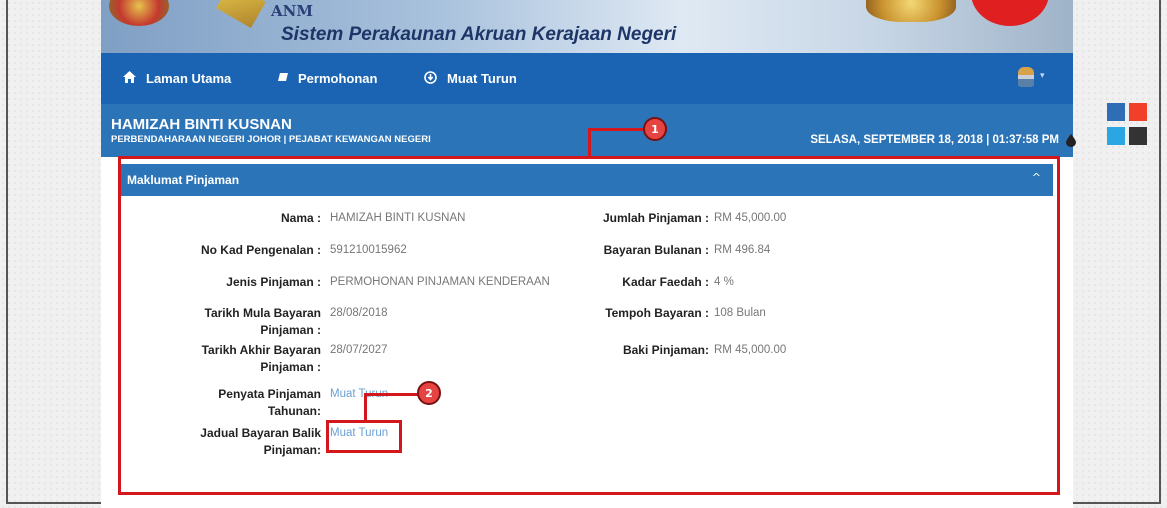 The image size is (1167, 508). Describe the element at coordinates (1042, 76) in the screenshot. I see `caret-down-icon: ▾` at that location.